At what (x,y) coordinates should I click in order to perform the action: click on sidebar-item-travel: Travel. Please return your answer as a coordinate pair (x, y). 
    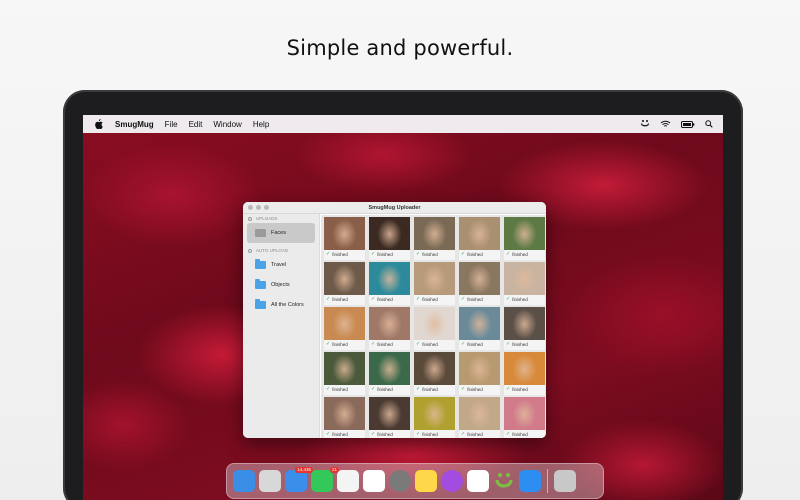
    Looking at the image, I should click on (281, 265).